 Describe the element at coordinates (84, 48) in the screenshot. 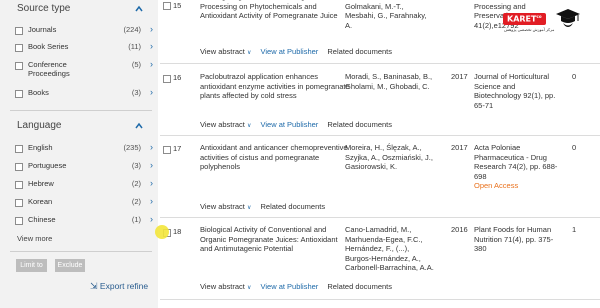

I see `facet-option-book-series: Book Series (11) ›` at that location.